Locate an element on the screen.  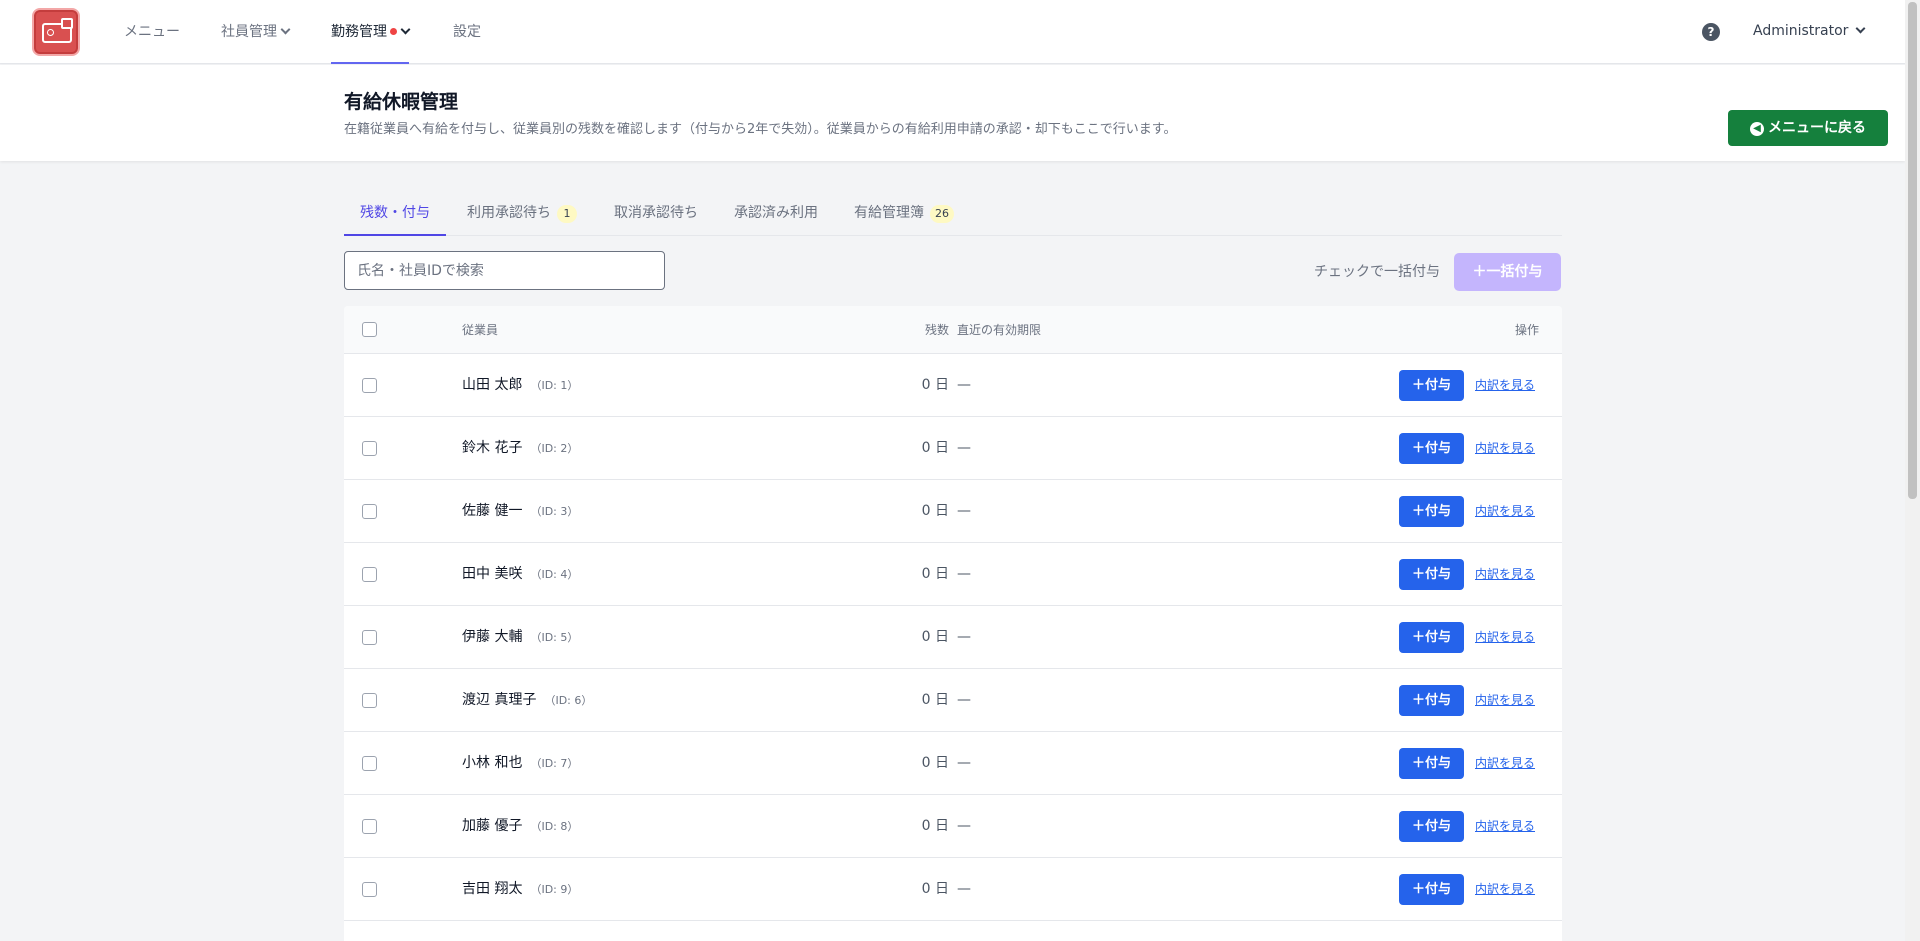
table-row: 鈴木 花子 （ID: 2） 0 日 — ＋付与 内訳を見る is located at coordinates (953, 448).